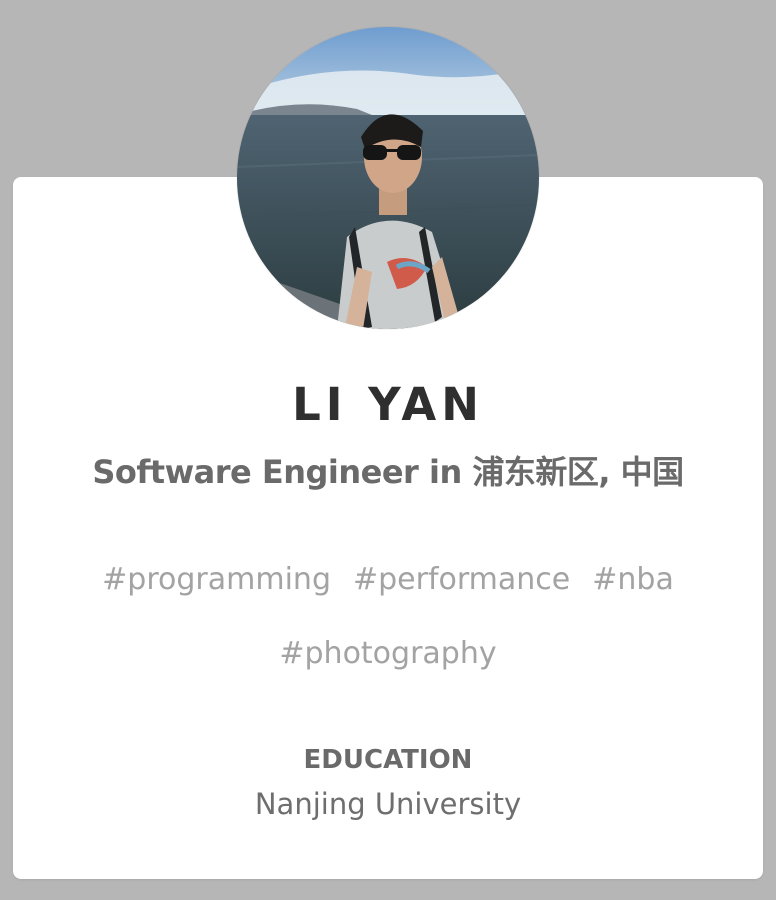 The height and width of the screenshot is (900, 776). What do you see at coordinates (388, 804) in the screenshot?
I see `education-value: Nanjing University` at bounding box center [388, 804].